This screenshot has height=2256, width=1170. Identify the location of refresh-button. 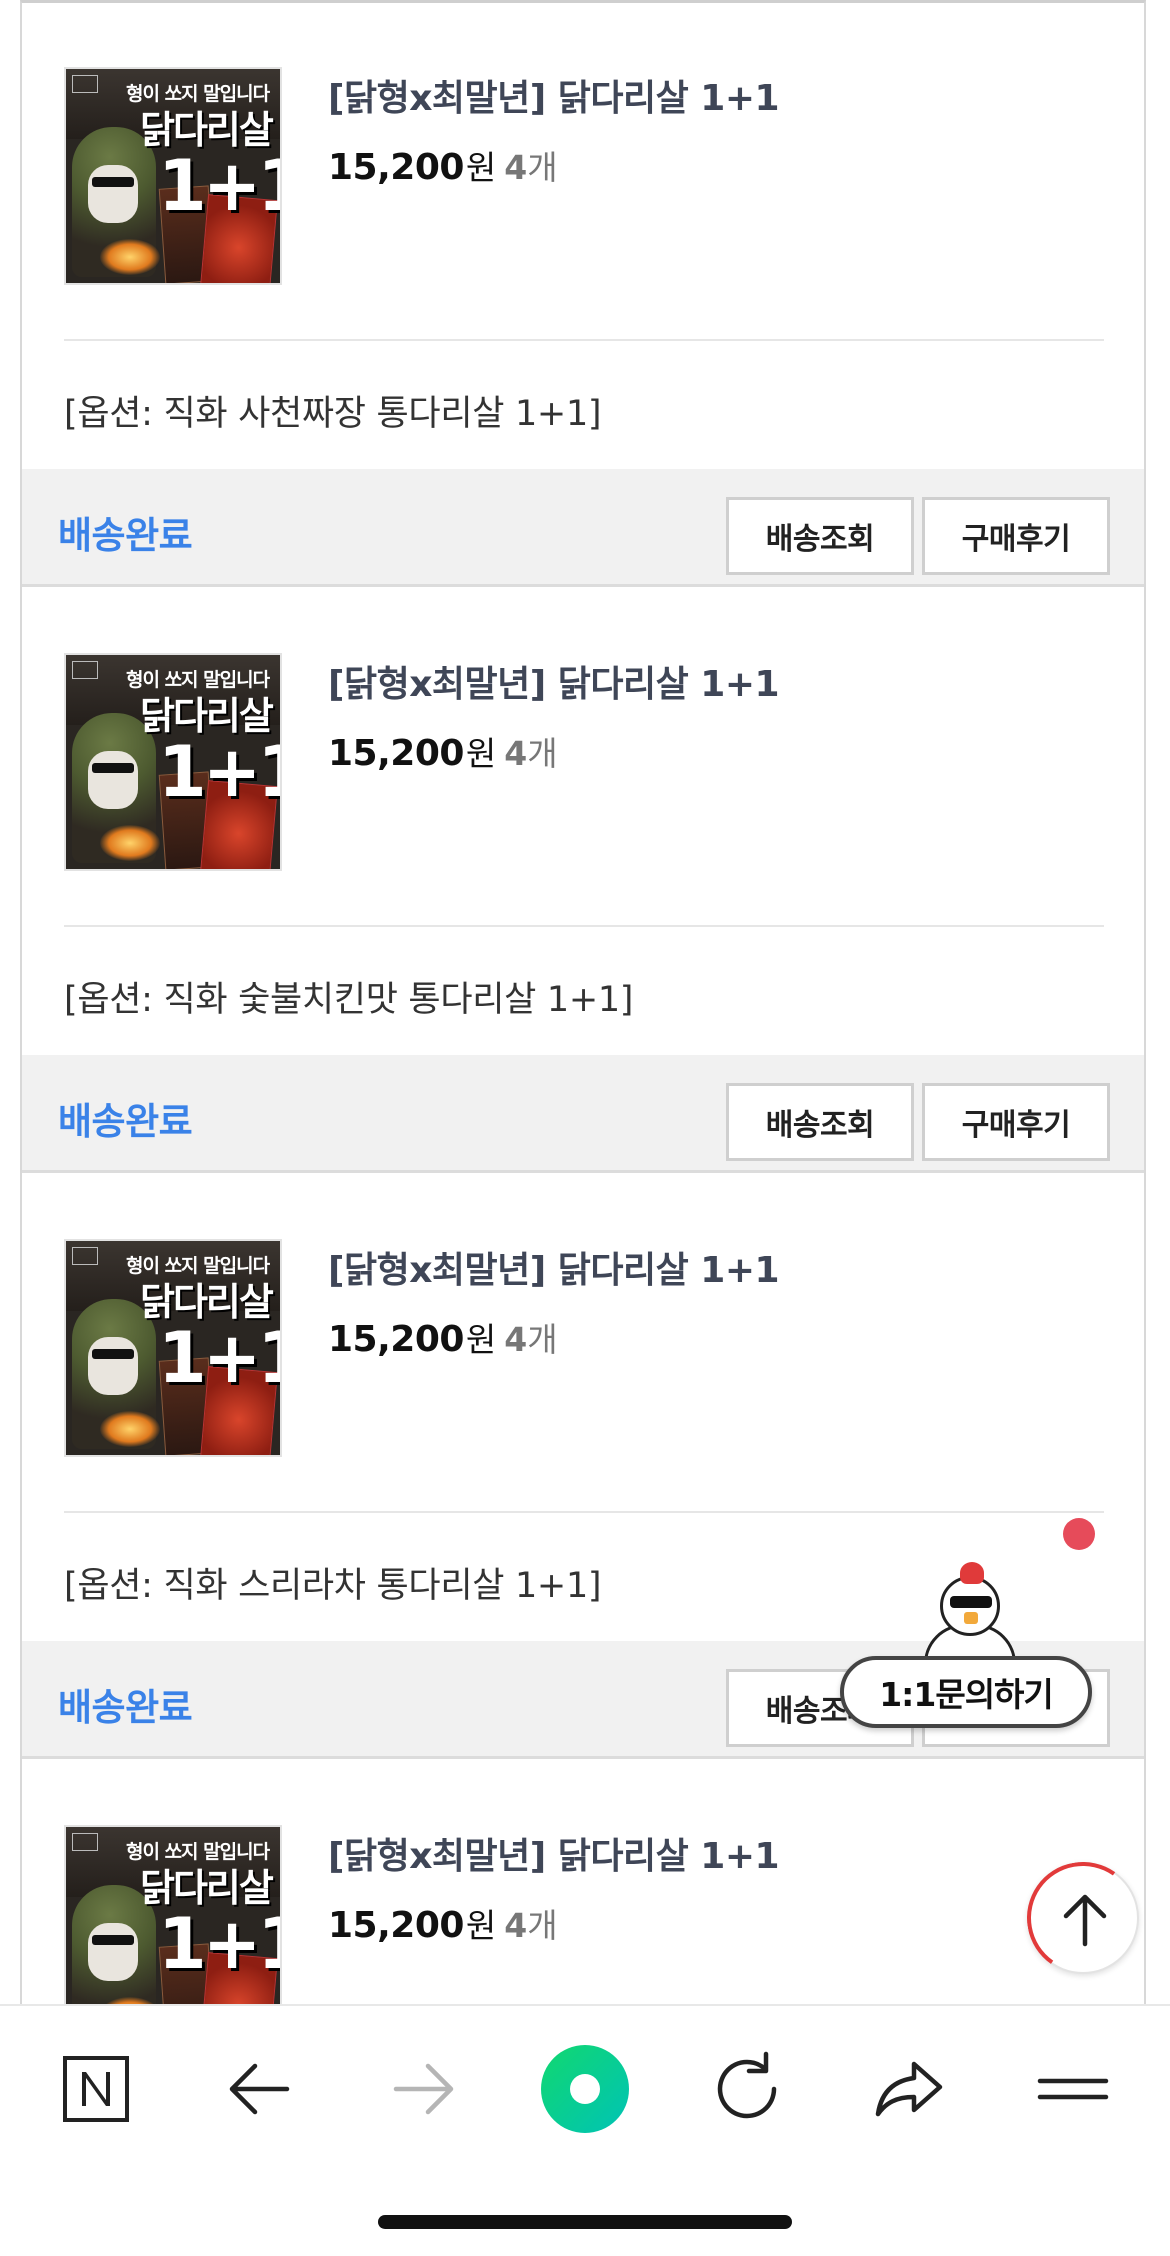
(747, 2089).